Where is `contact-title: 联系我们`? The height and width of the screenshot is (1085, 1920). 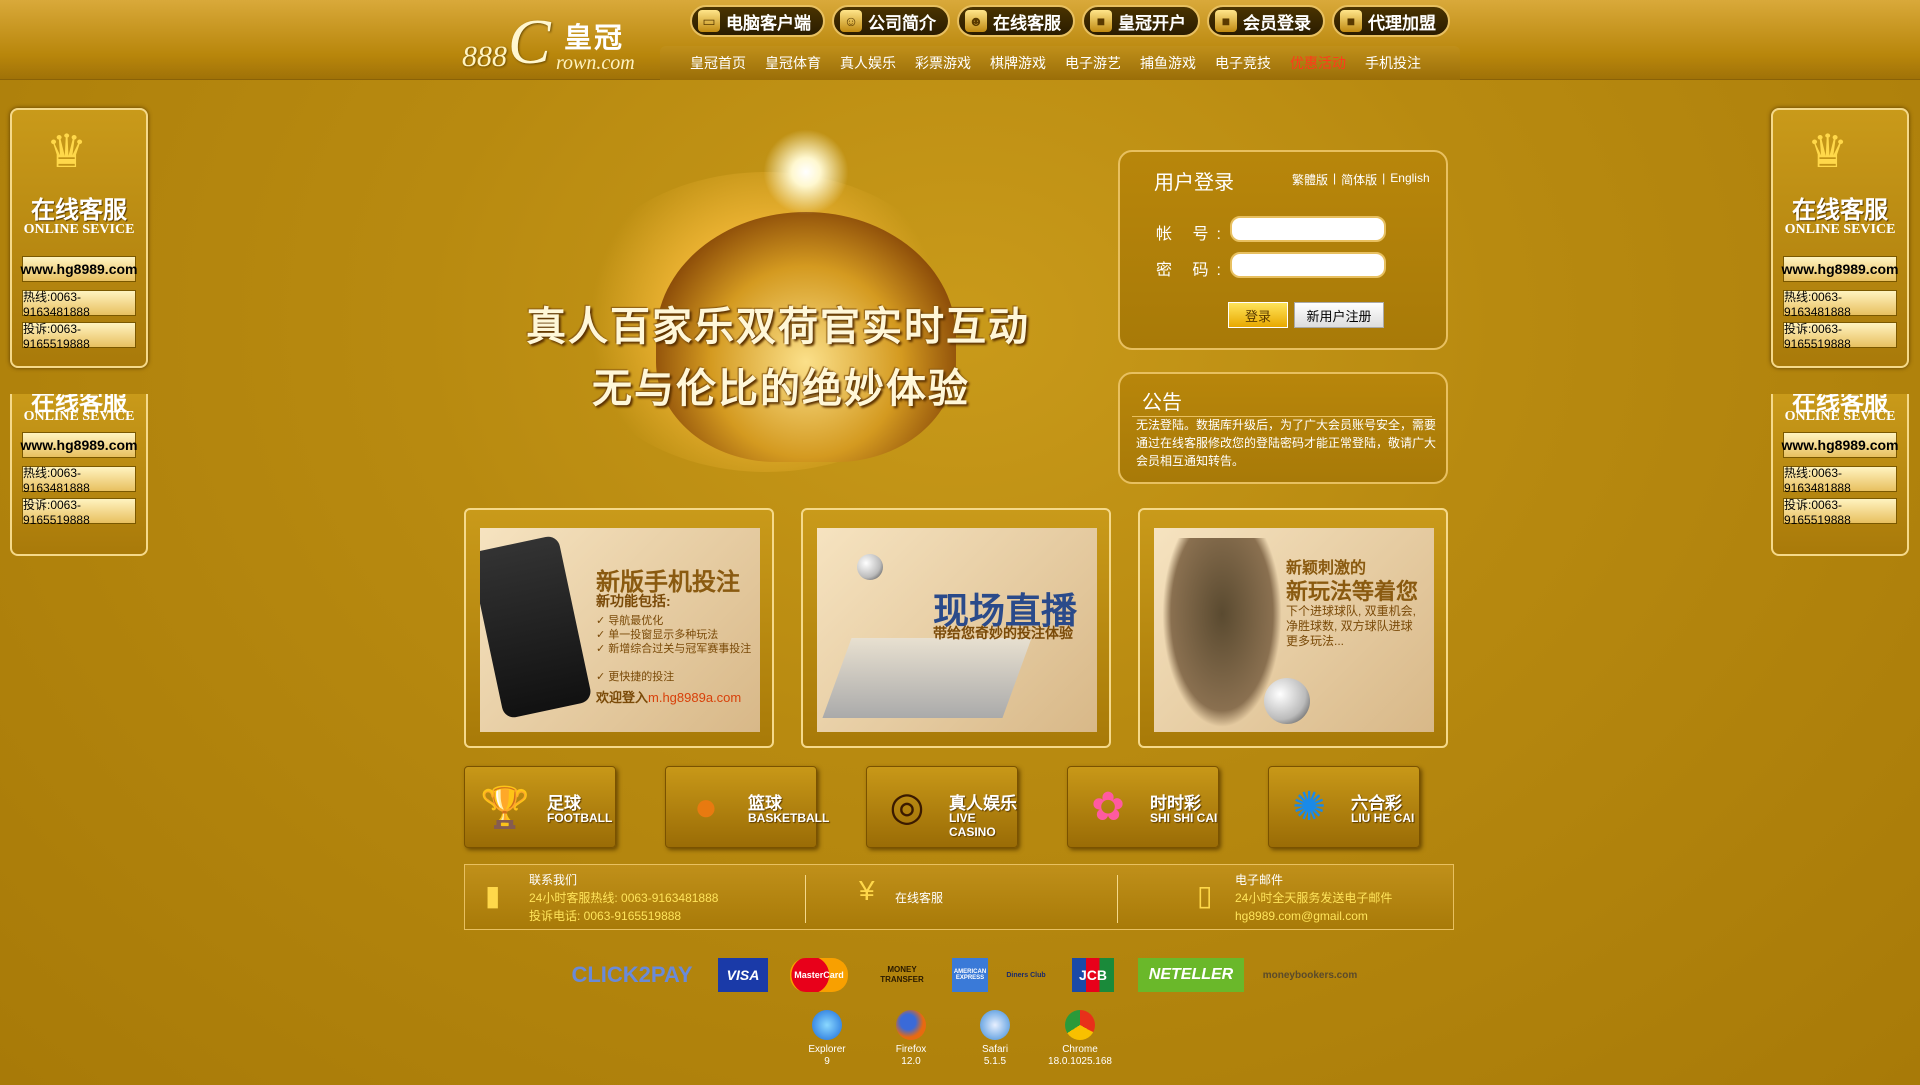 contact-title: 联系我们 is located at coordinates (553, 880).